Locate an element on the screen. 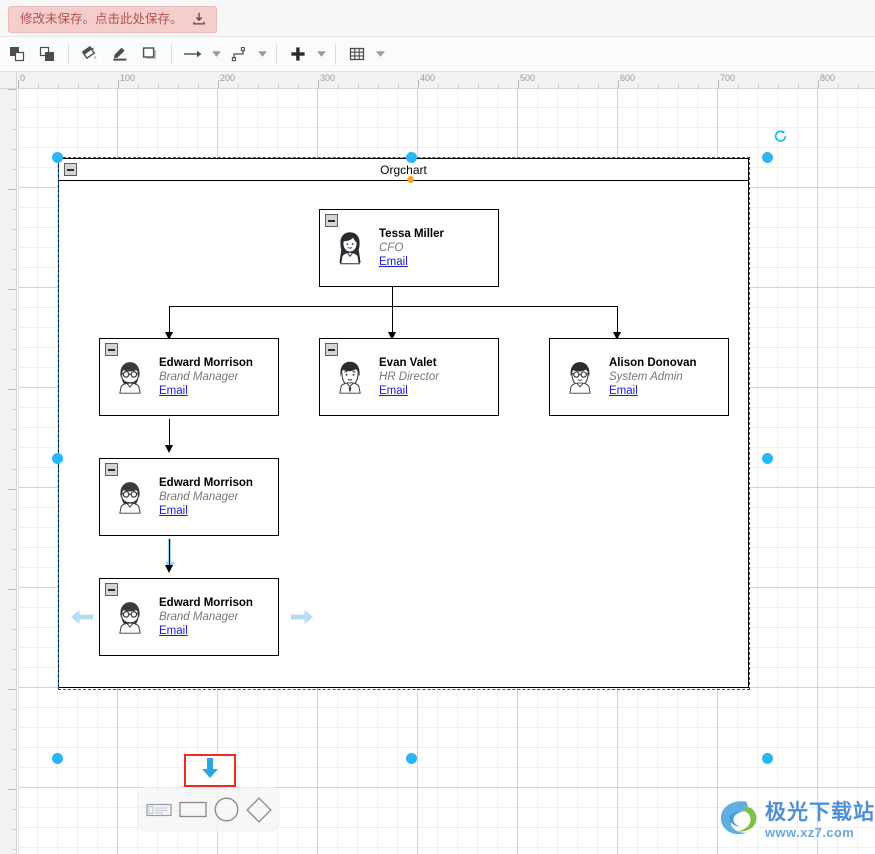  toolbar-group-table is located at coordinates (365, 54).